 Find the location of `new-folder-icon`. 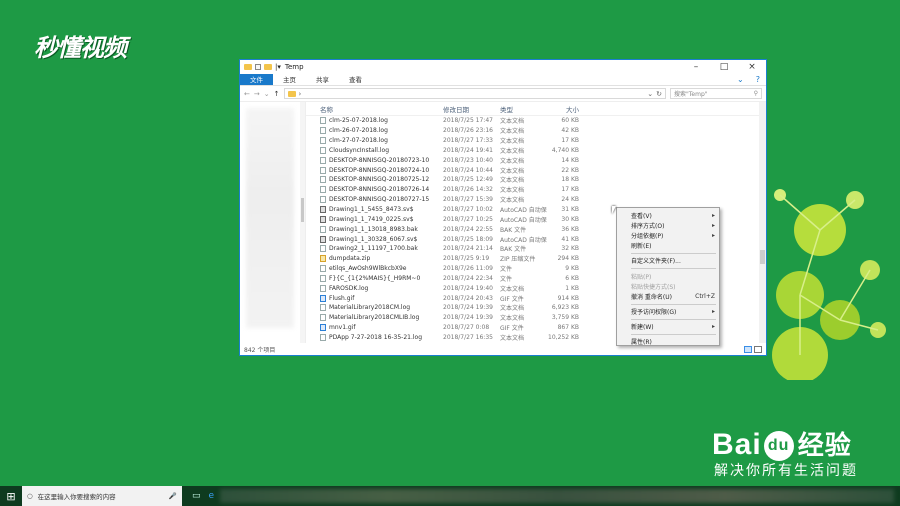

new-folder-icon is located at coordinates (268, 67).